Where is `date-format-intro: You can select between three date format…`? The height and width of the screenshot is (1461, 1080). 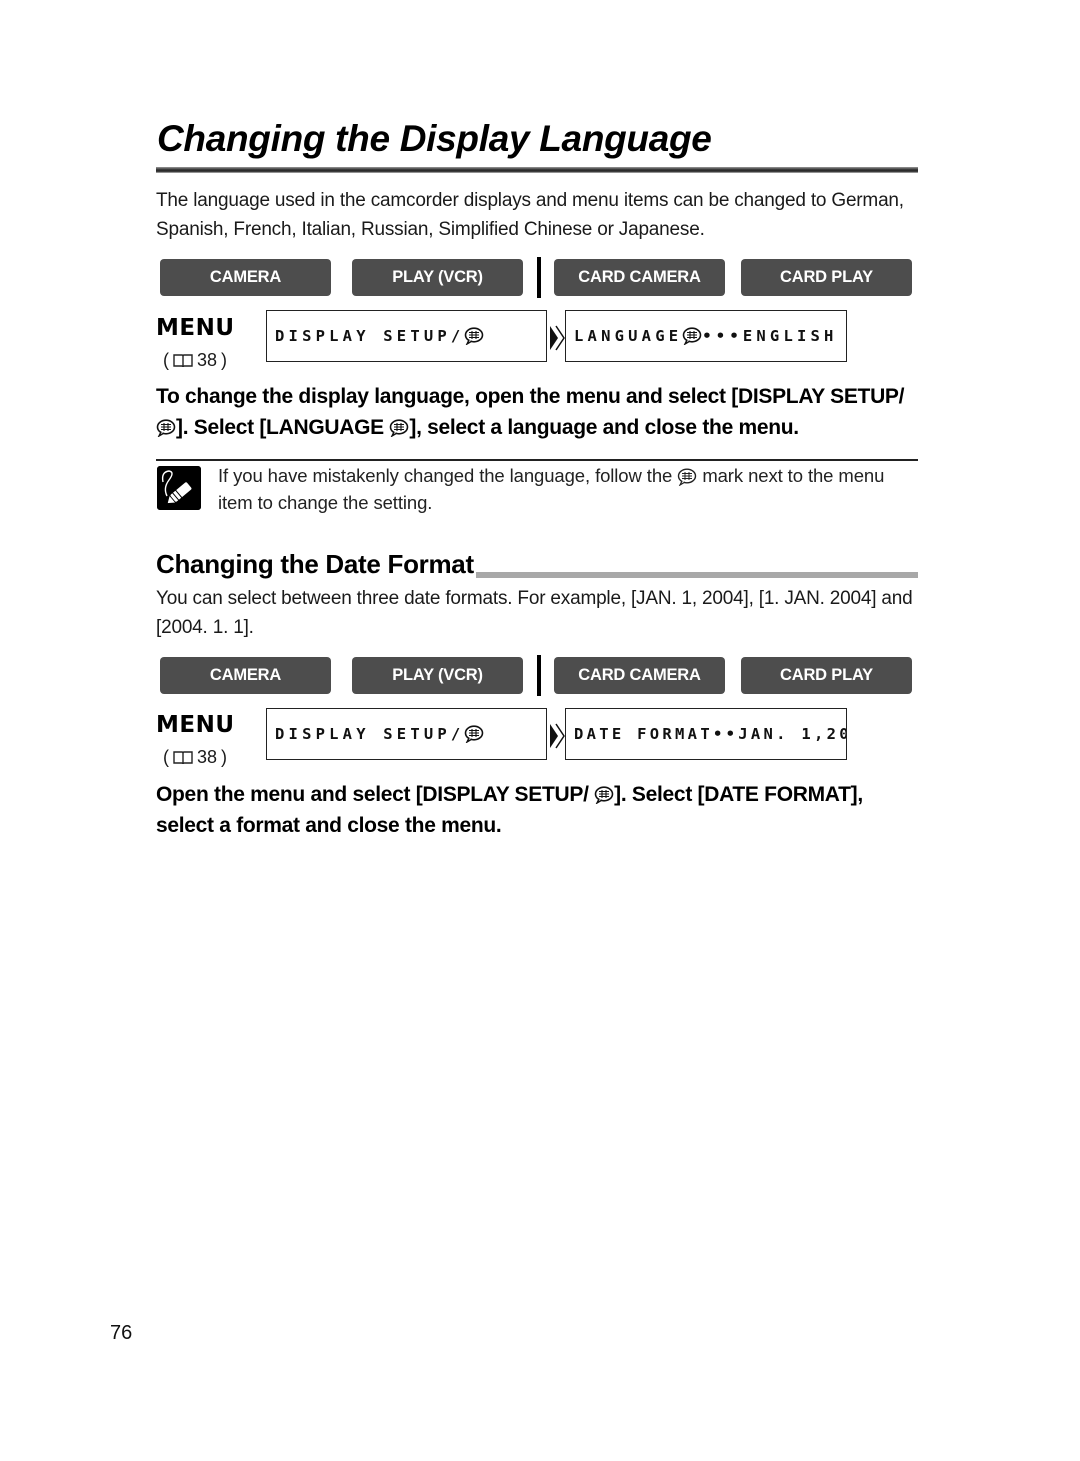 date-format-intro: You can select between three date format… is located at coordinates (534, 613).